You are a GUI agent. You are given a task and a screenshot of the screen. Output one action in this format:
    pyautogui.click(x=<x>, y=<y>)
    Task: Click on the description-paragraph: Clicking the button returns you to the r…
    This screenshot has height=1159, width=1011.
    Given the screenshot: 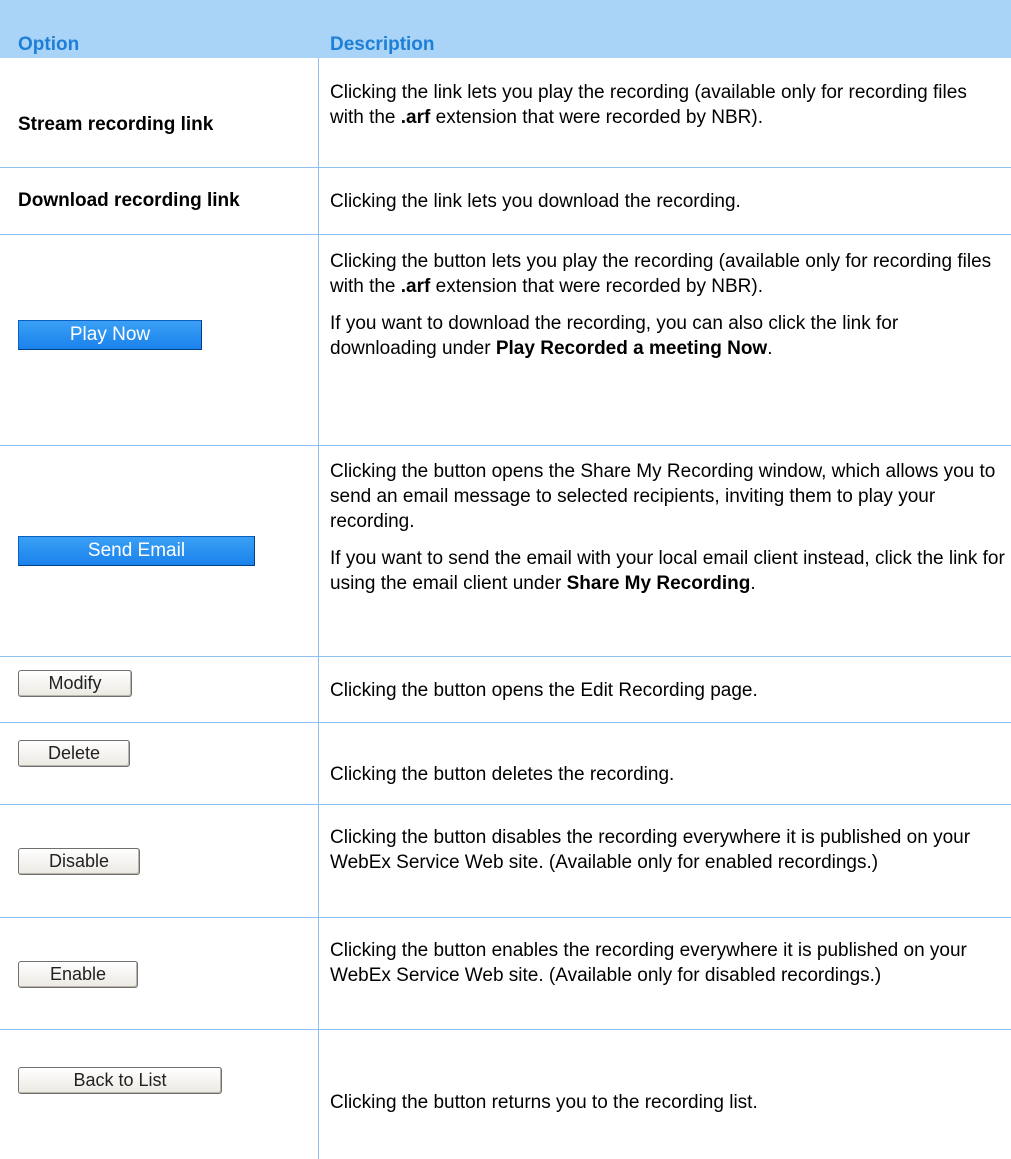 What is the action you would take?
    pyautogui.click(x=667, y=1102)
    